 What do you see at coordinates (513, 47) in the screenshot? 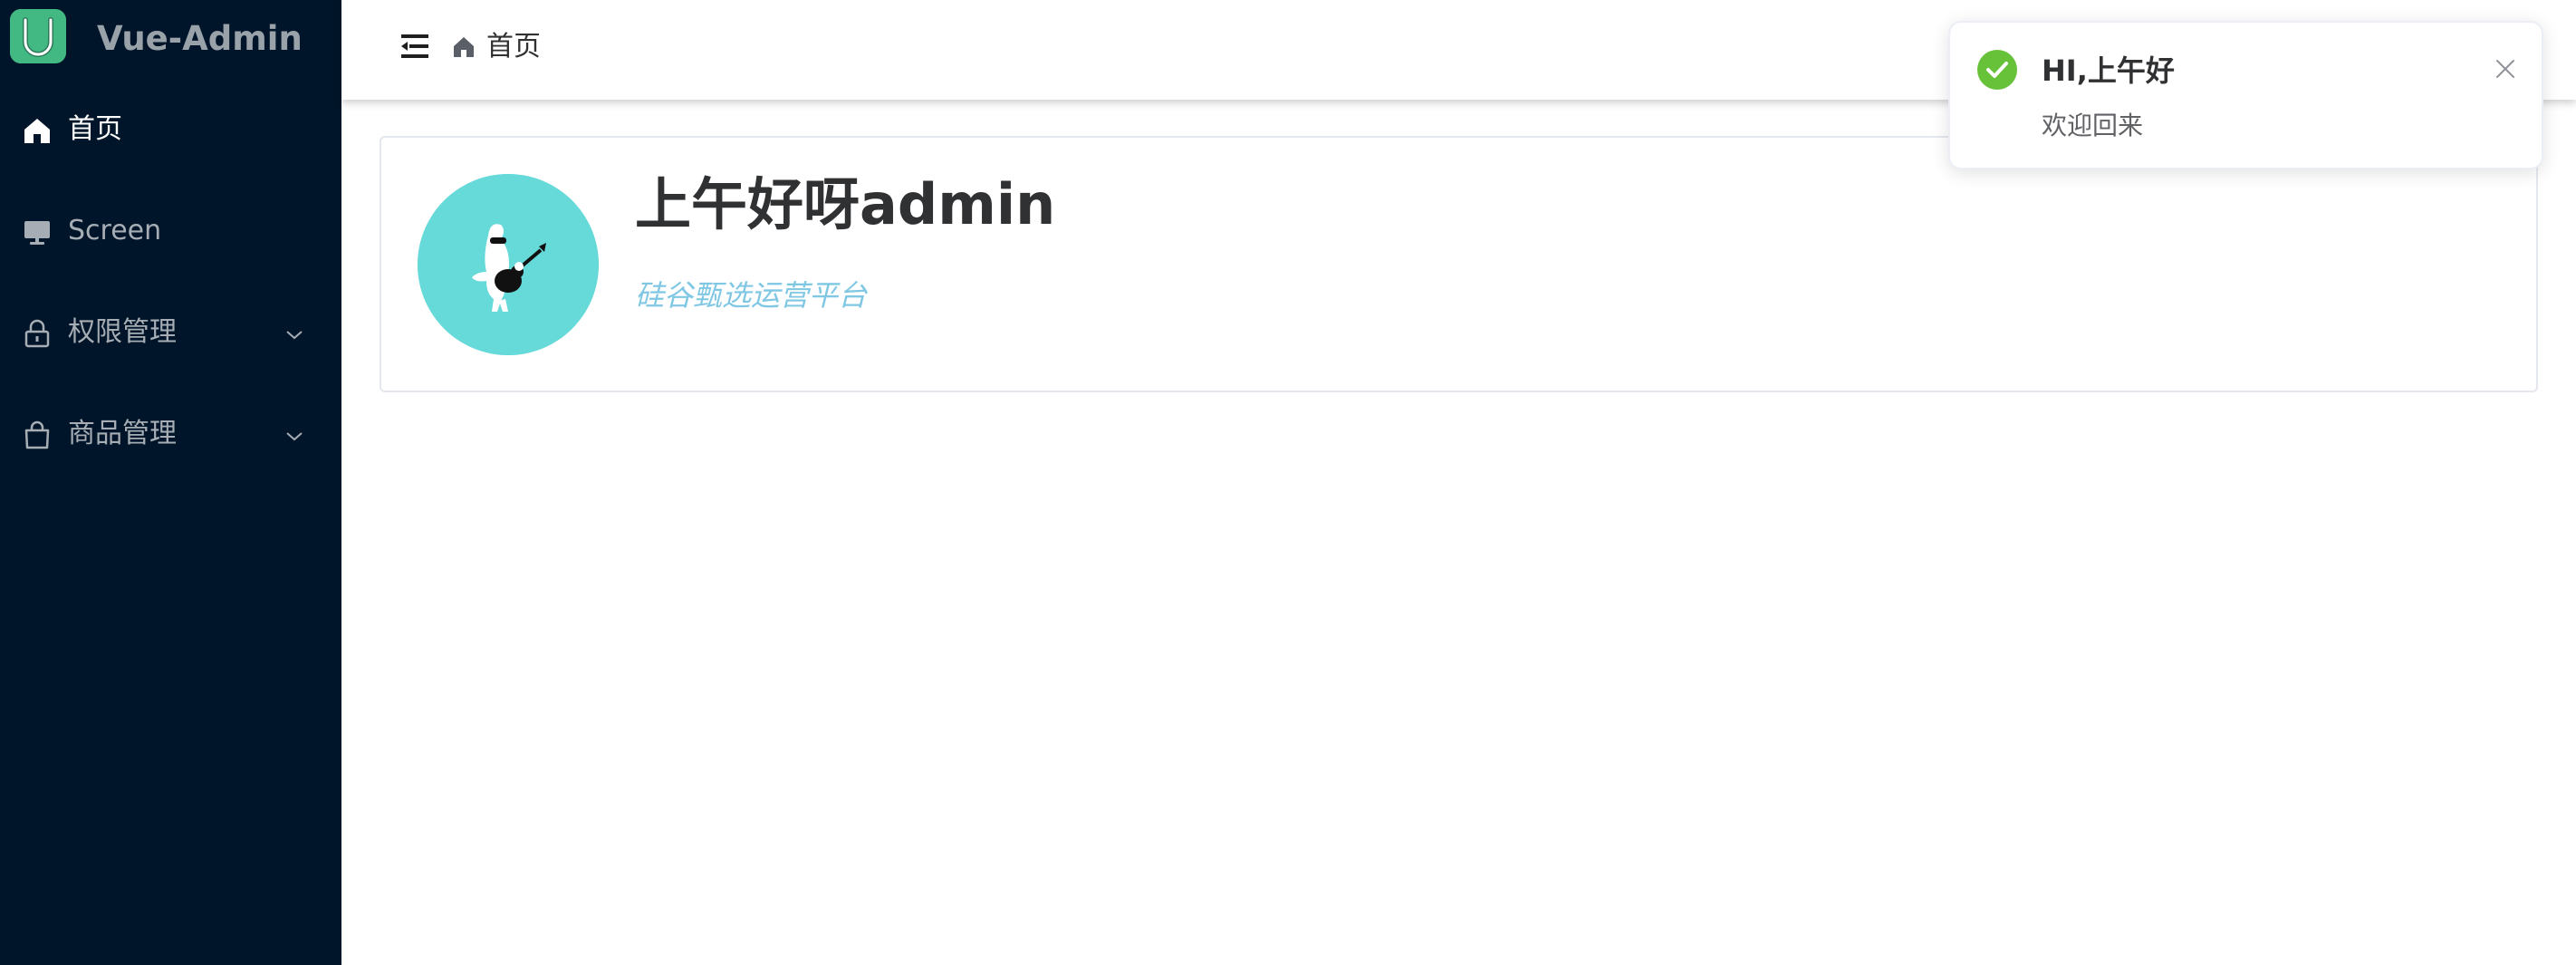
I see `breadcrumb: 首页` at bounding box center [513, 47].